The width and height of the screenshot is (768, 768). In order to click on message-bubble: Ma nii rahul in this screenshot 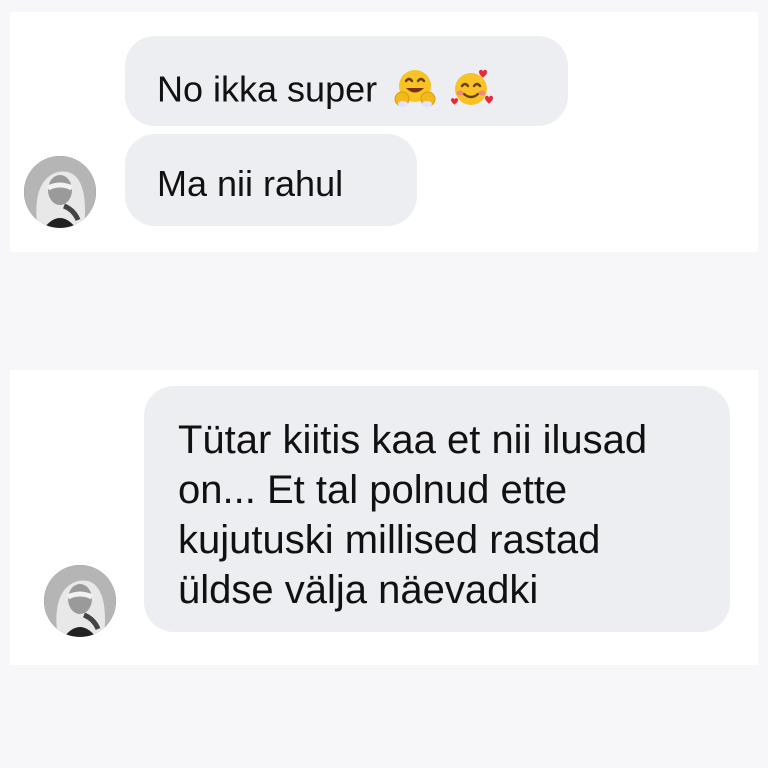, I will do `click(271, 180)`.